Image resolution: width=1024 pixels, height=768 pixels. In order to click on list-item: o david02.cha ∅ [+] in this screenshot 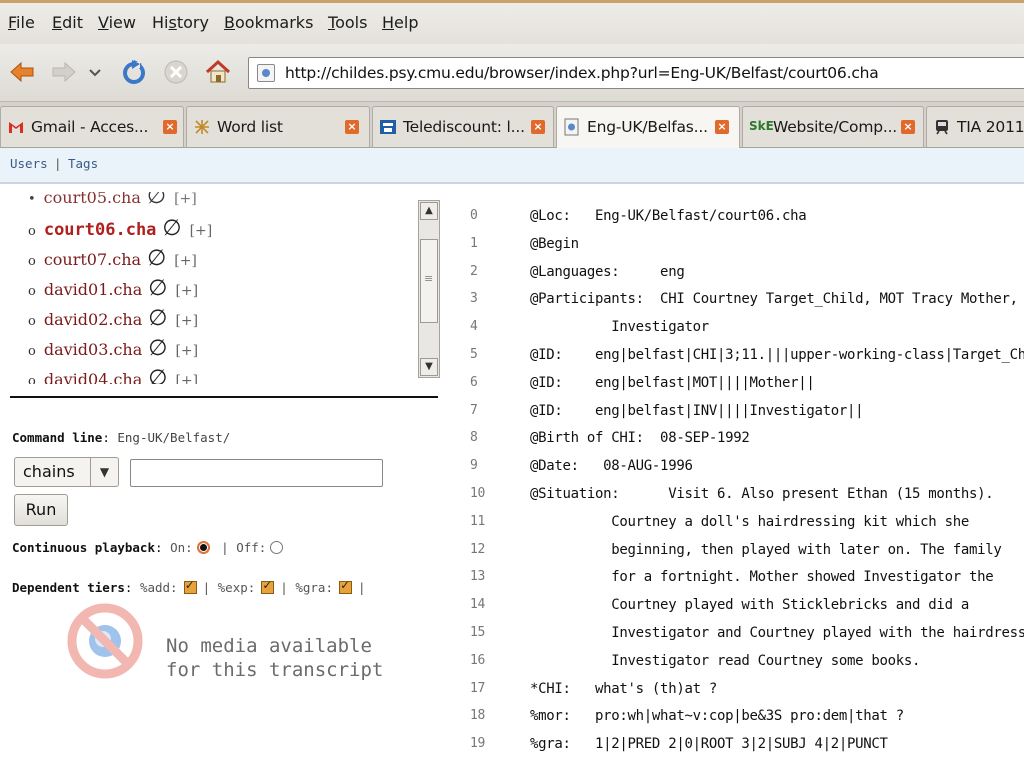, I will do `click(113, 318)`.